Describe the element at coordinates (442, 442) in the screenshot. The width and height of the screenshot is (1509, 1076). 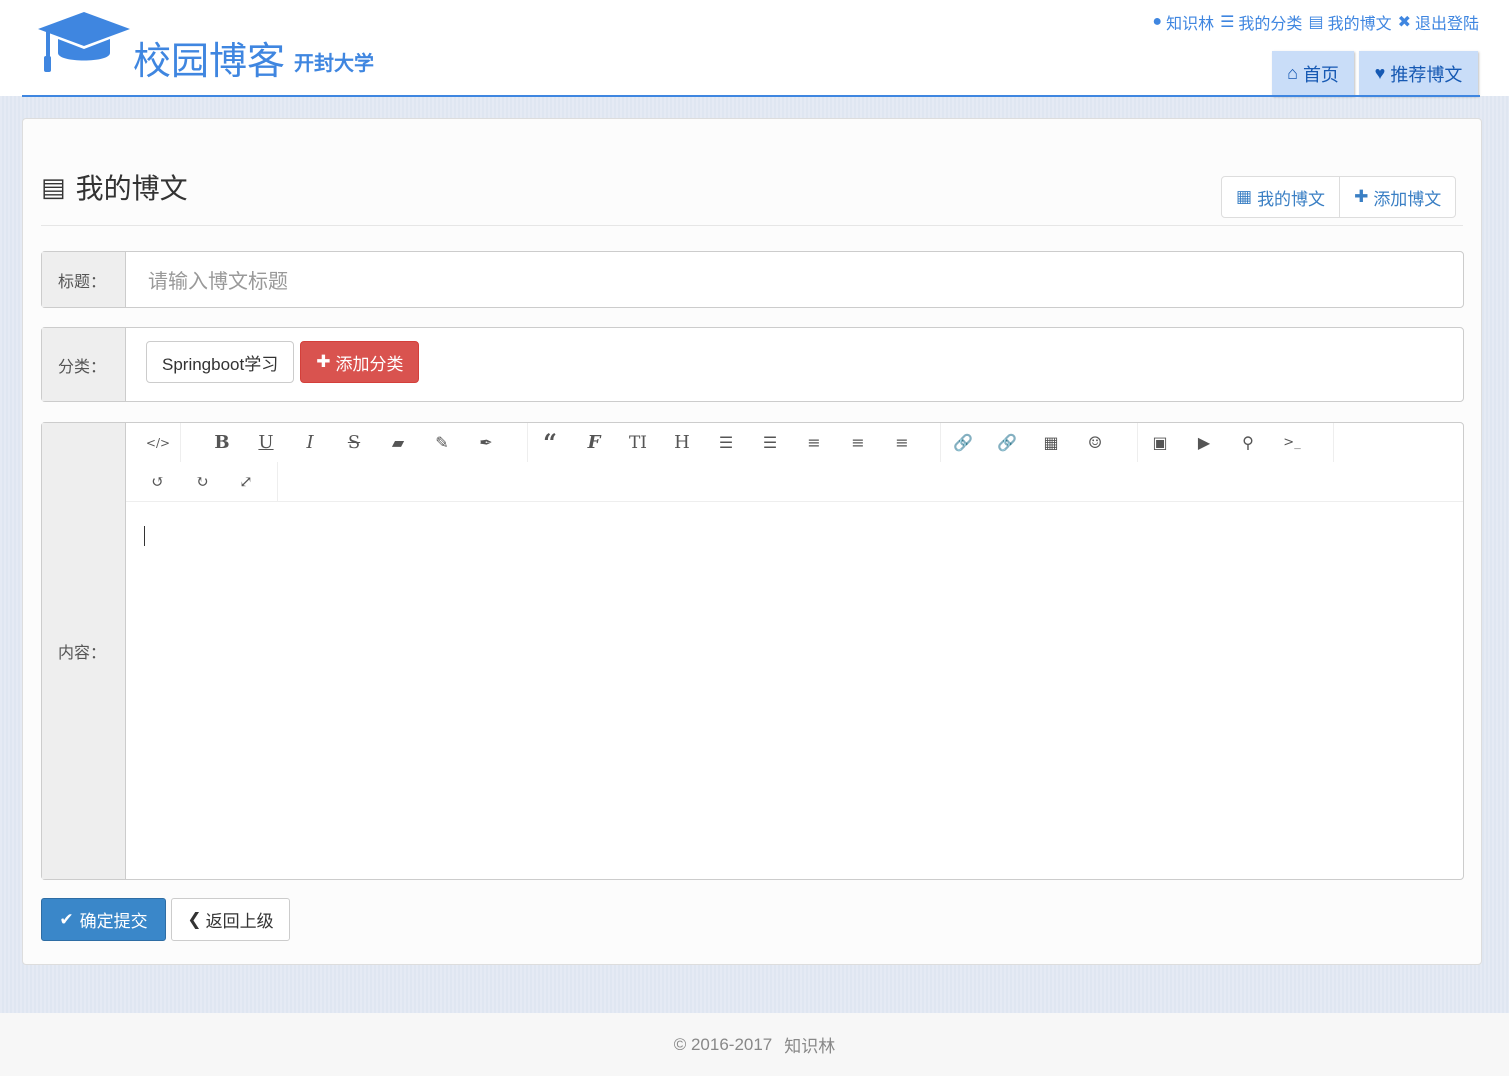
I see `pencil-icon: ✎` at that location.